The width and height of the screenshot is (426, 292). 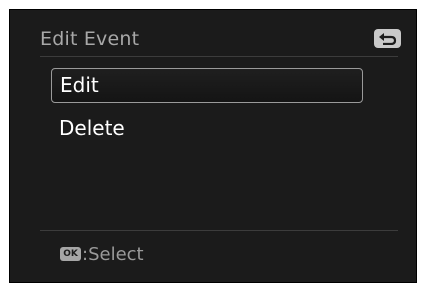 What do you see at coordinates (79, 85) in the screenshot?
I see `menu-item-label: Edit` at bounding box center [79, 85].